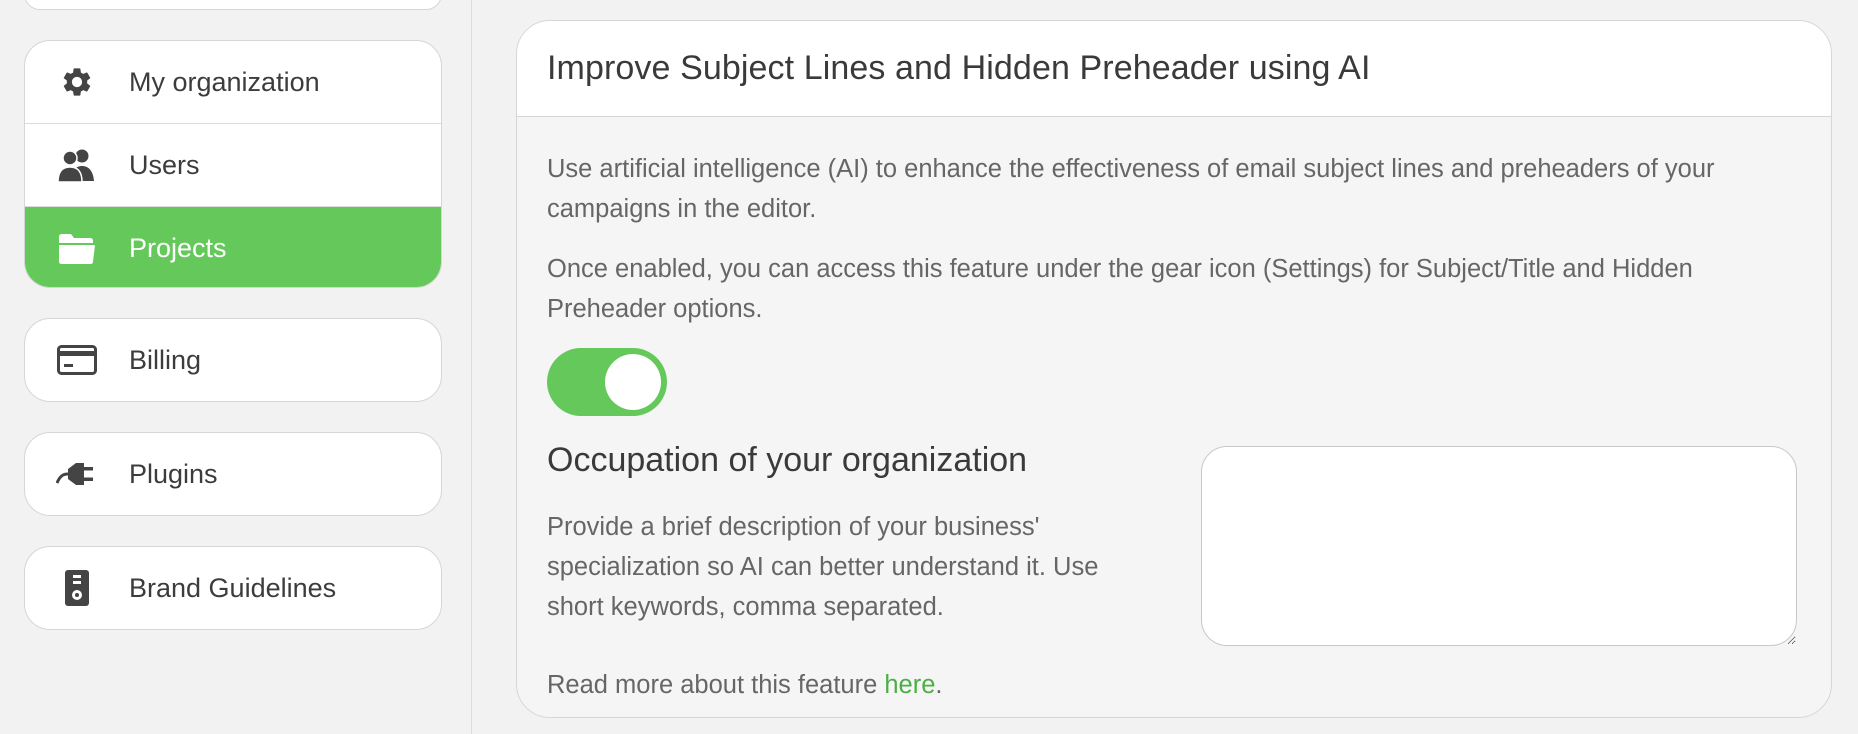  What do you see at coordinates (233, 5) in the screenshot?
I see `sidebar-card-top` at bounding box center [233, 5].